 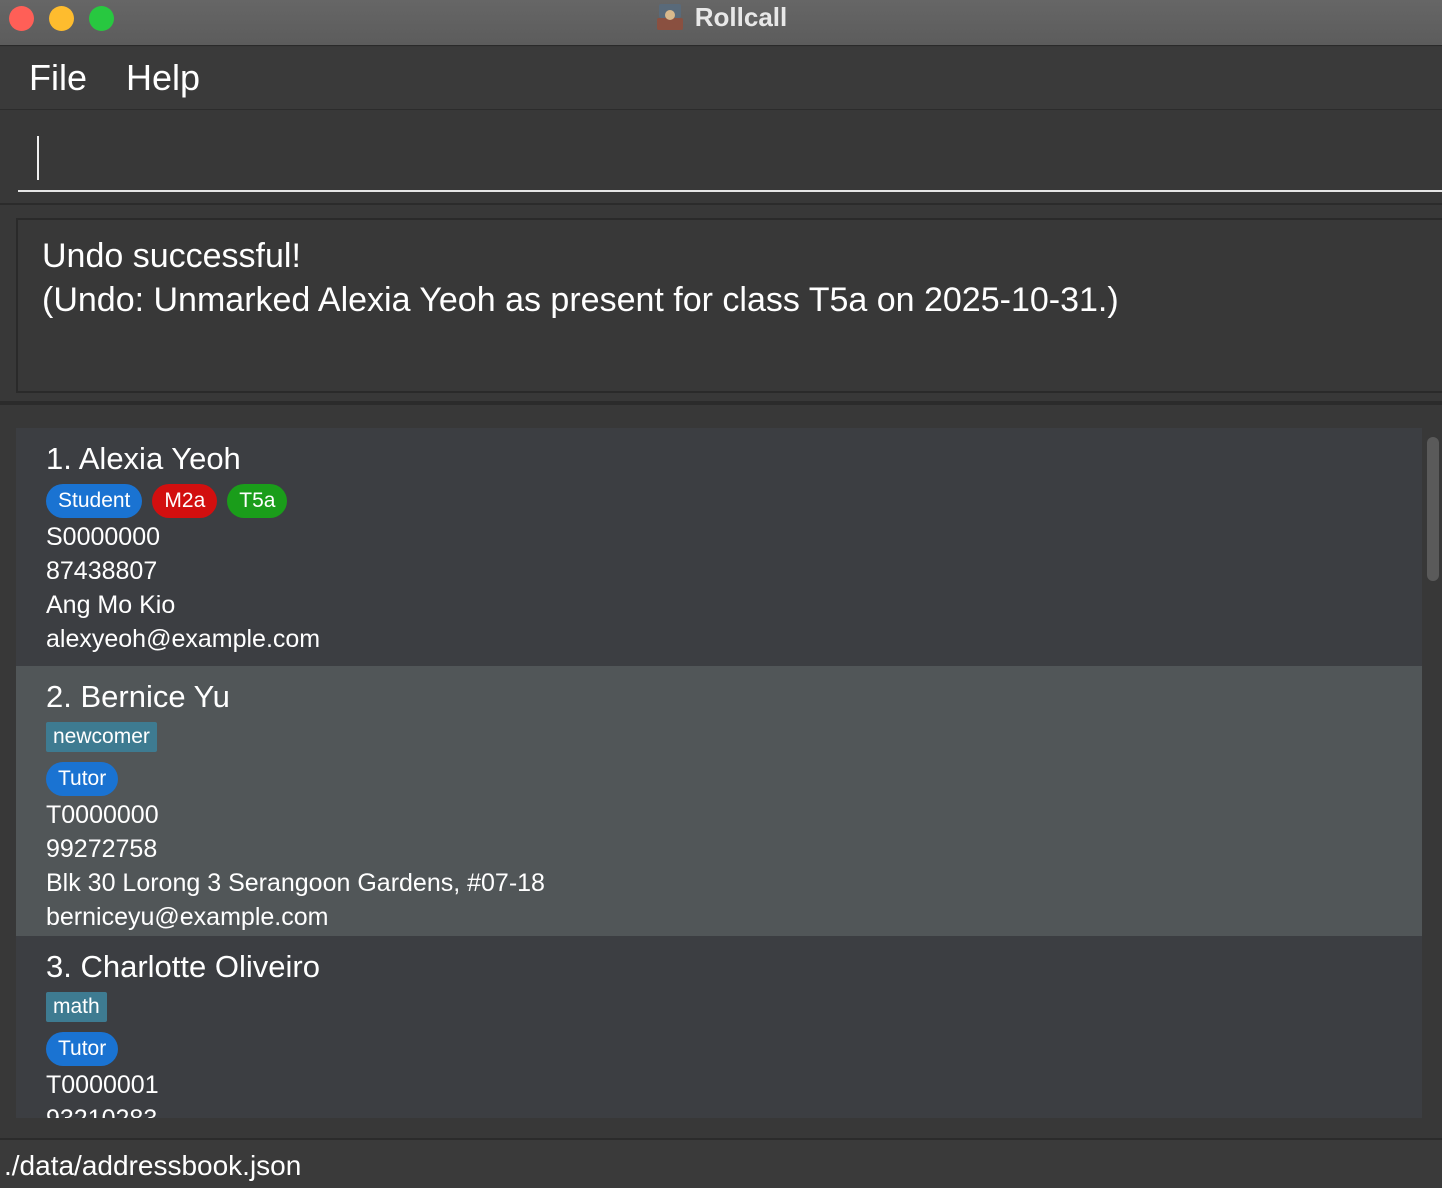 I want to click on list-scrollbar, so click(x=1433, y=778).